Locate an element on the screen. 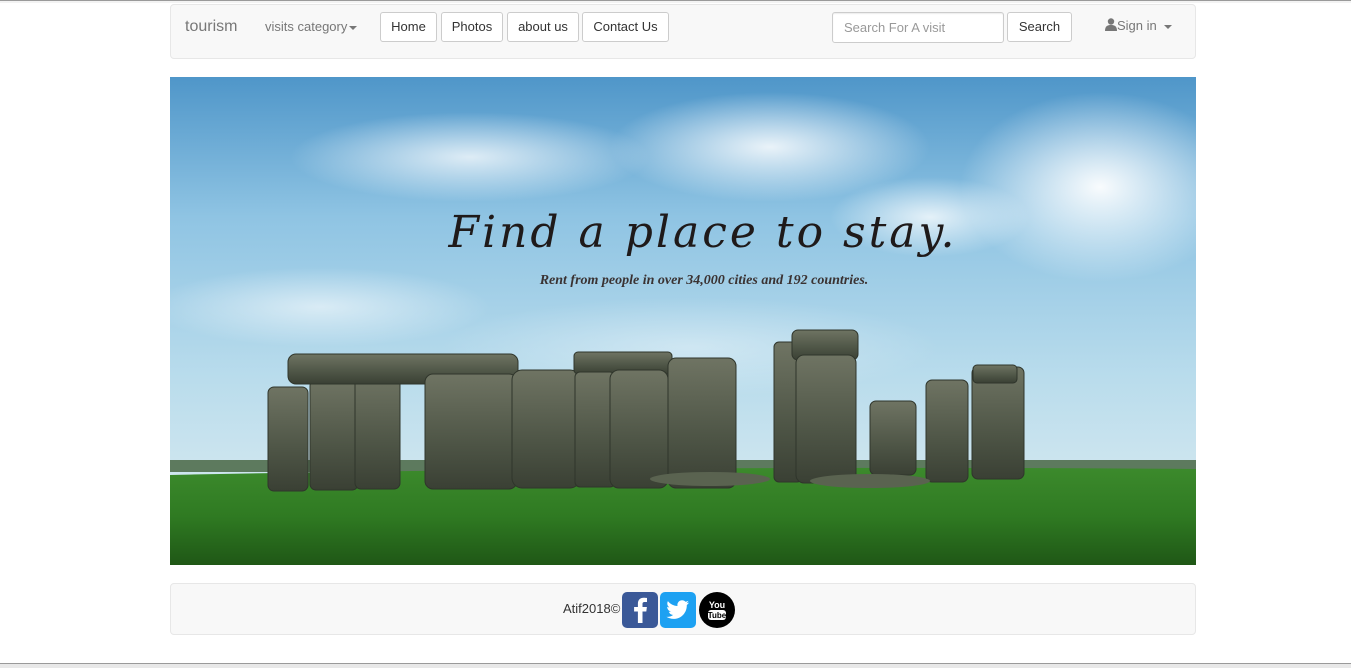  search-button: Search is located at coordinates (1039, 27).